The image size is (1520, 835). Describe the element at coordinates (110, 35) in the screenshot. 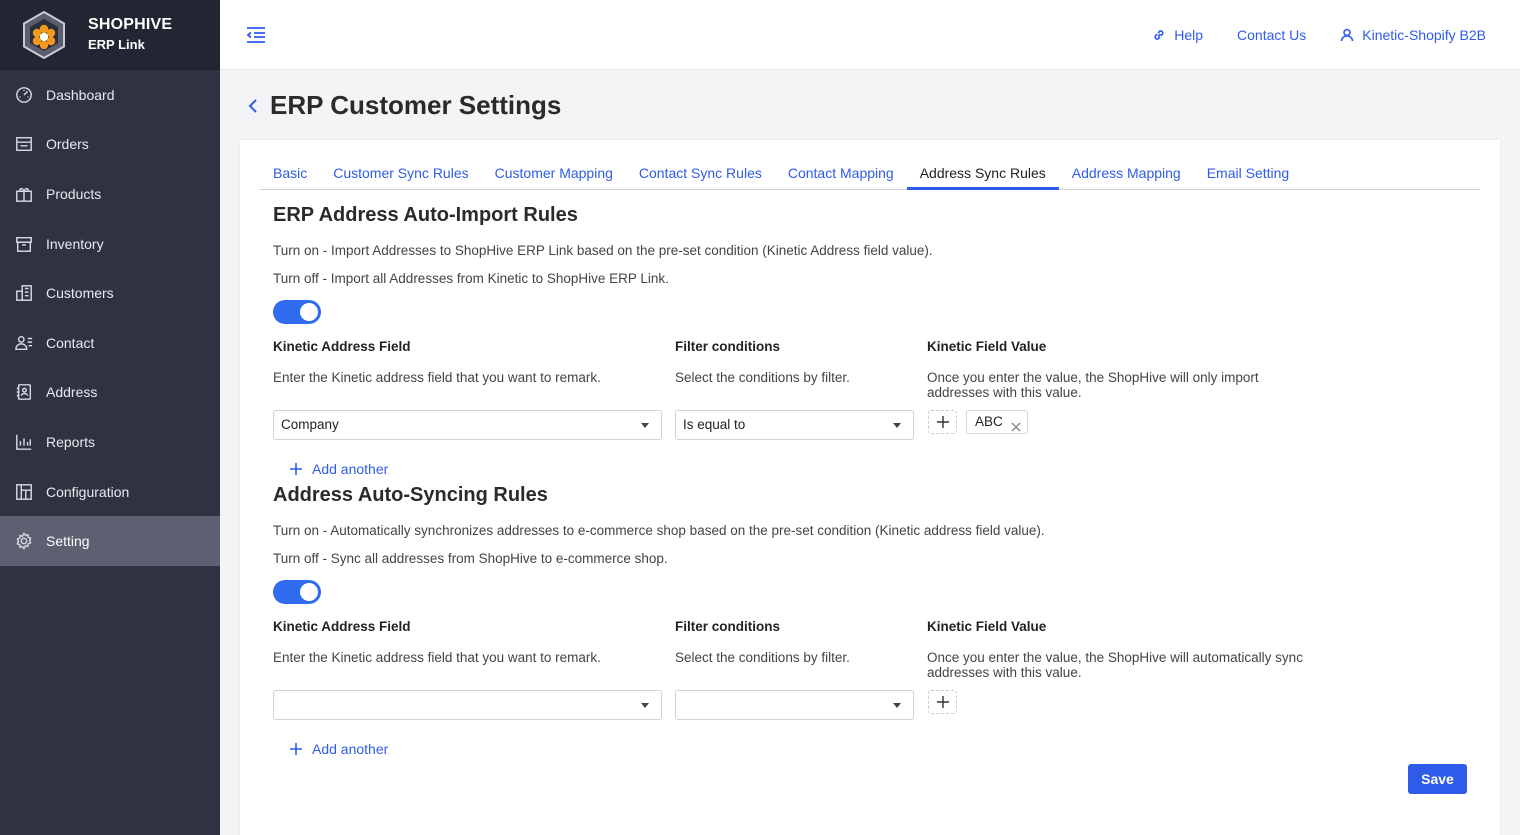

I see `brand: SHOPHIVE ERP Link` at that location.